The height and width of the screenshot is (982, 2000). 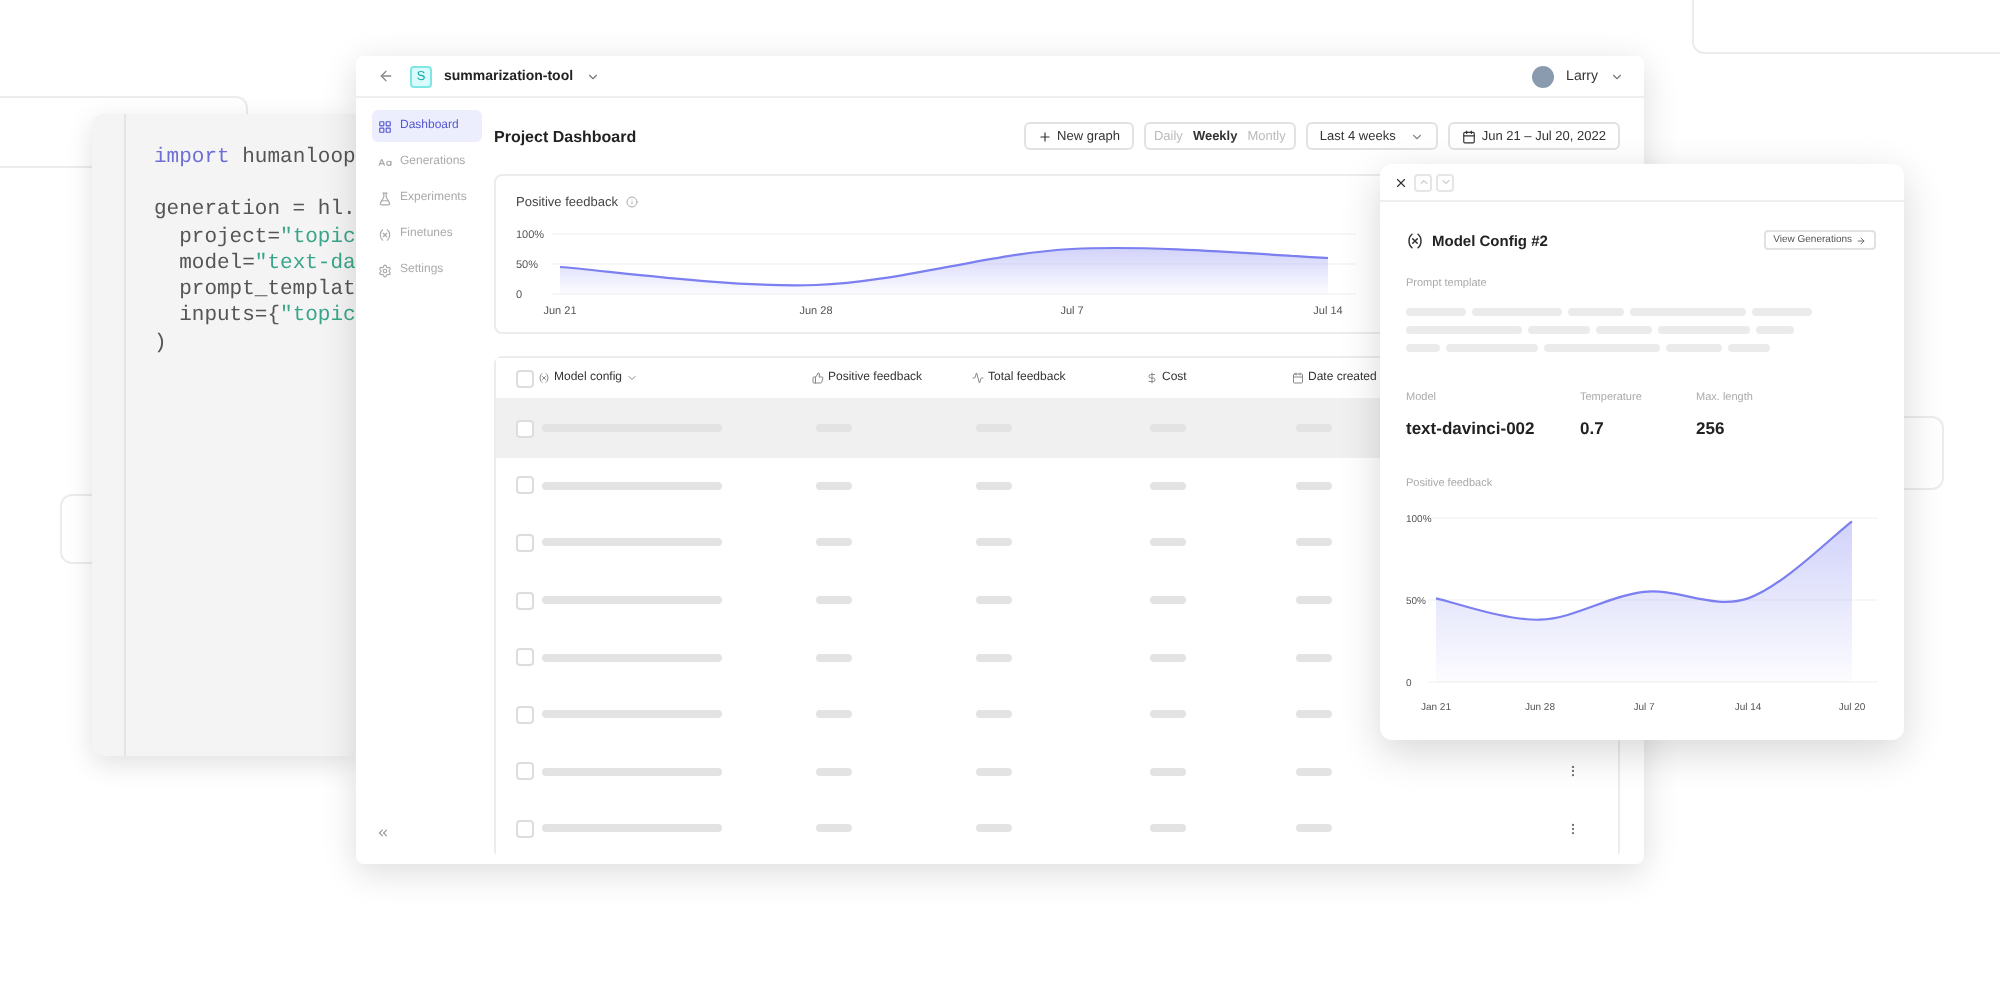 What do you see at coordinates (266, 238) in the screenshot?
I see `code-line: project="topic` at bounding box center [266, 238].